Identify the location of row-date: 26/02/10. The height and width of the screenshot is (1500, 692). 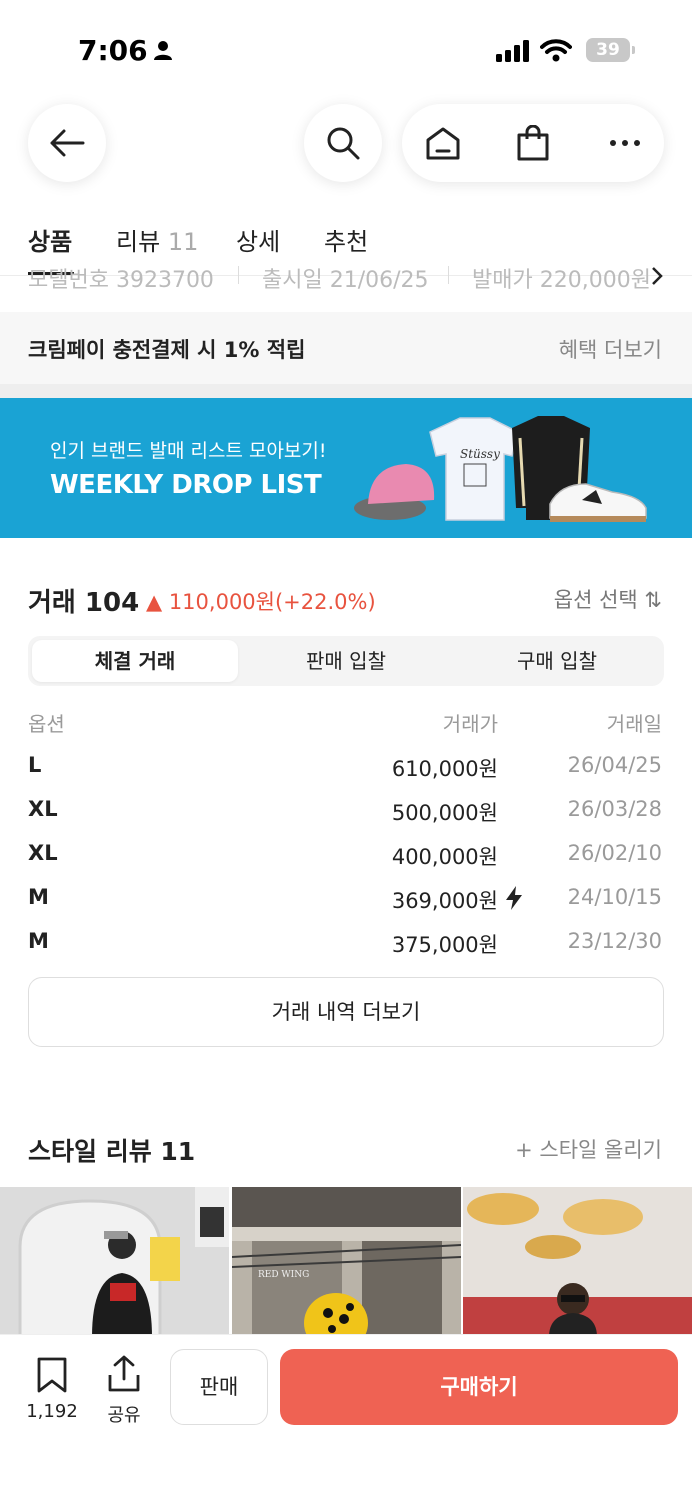
(614, 853).